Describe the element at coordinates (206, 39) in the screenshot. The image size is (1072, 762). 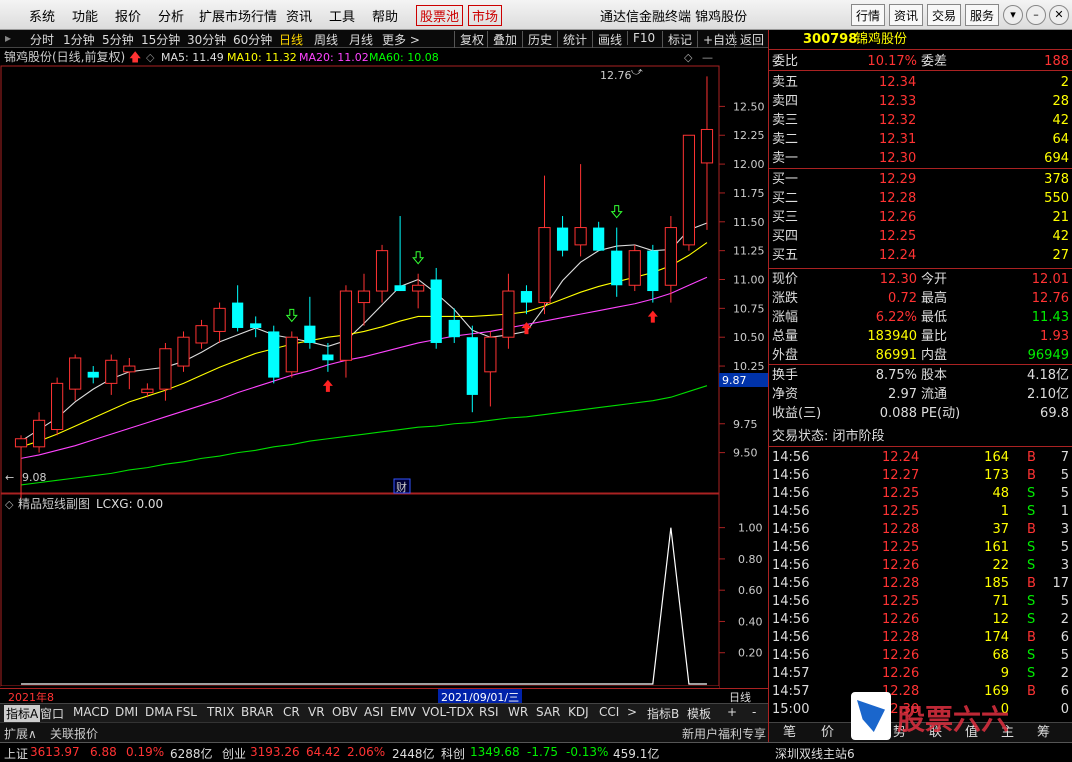
I see `period-30min: 30分钟` at that location.